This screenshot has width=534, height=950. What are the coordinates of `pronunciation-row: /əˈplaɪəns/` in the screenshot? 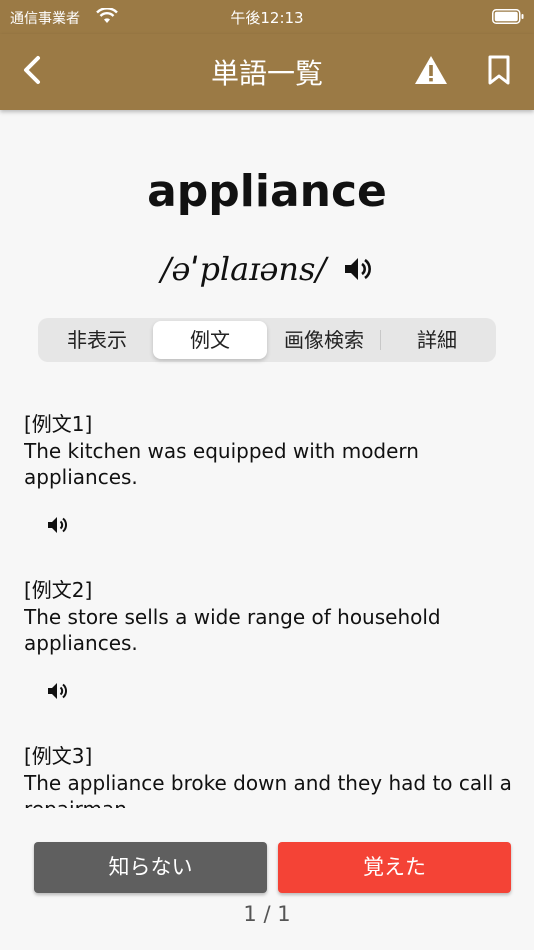 It's located at (267, 269).